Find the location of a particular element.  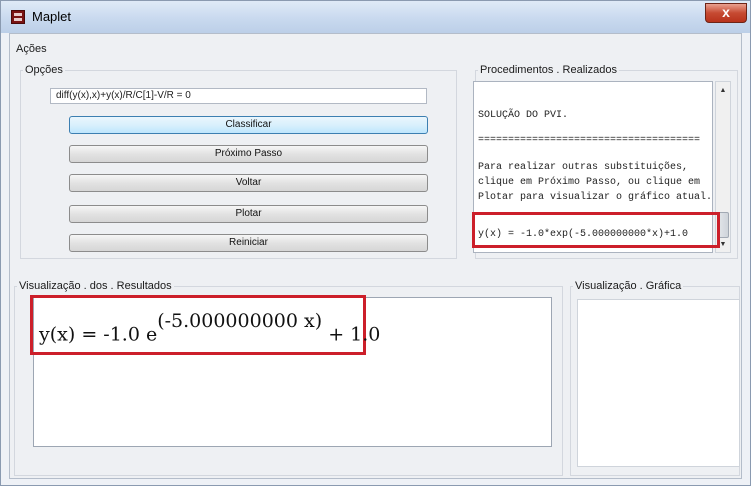

proc-line: Para realizar outras substituições, is located at coordinates (583, 167).